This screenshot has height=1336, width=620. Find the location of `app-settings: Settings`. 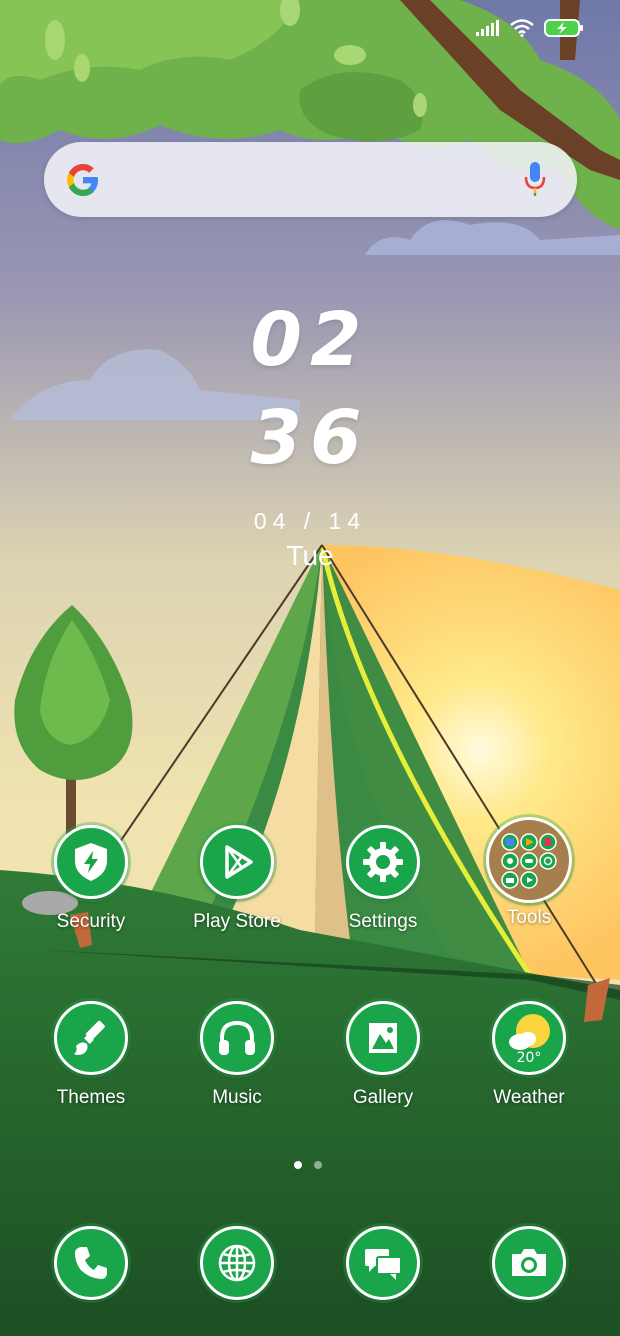

app-settings: Settings is located at coordinates (383, 879).